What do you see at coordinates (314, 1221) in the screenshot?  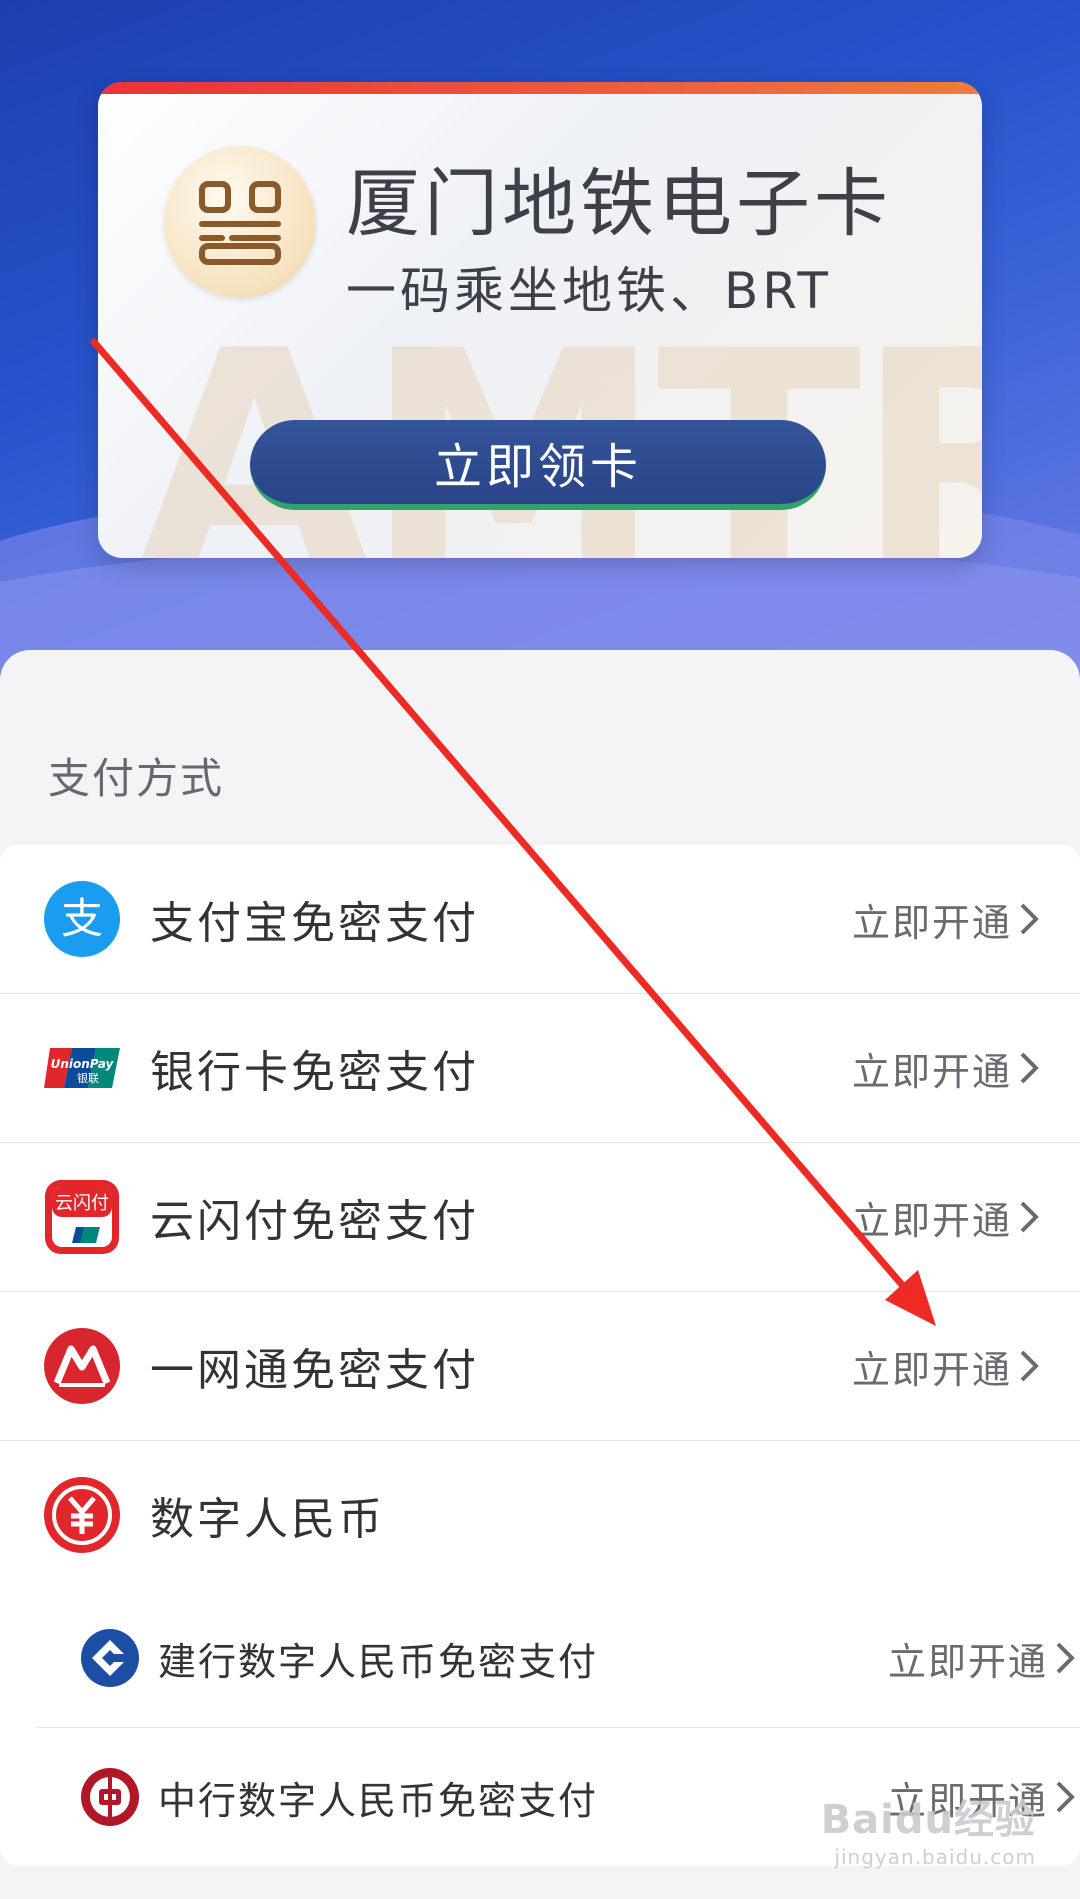 I see `payment-method-label: 云闪付免密支付` at bounding box center [314, 1221].